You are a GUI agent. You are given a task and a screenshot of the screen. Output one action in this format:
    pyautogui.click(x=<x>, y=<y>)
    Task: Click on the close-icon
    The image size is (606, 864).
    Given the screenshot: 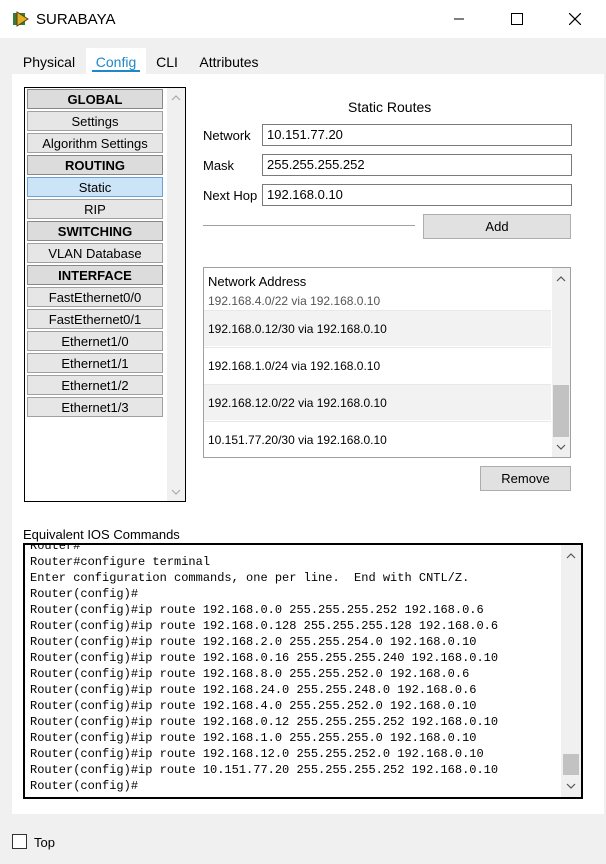 What is the action you would take?
    pyautogui.click(x=575, y=19)
    